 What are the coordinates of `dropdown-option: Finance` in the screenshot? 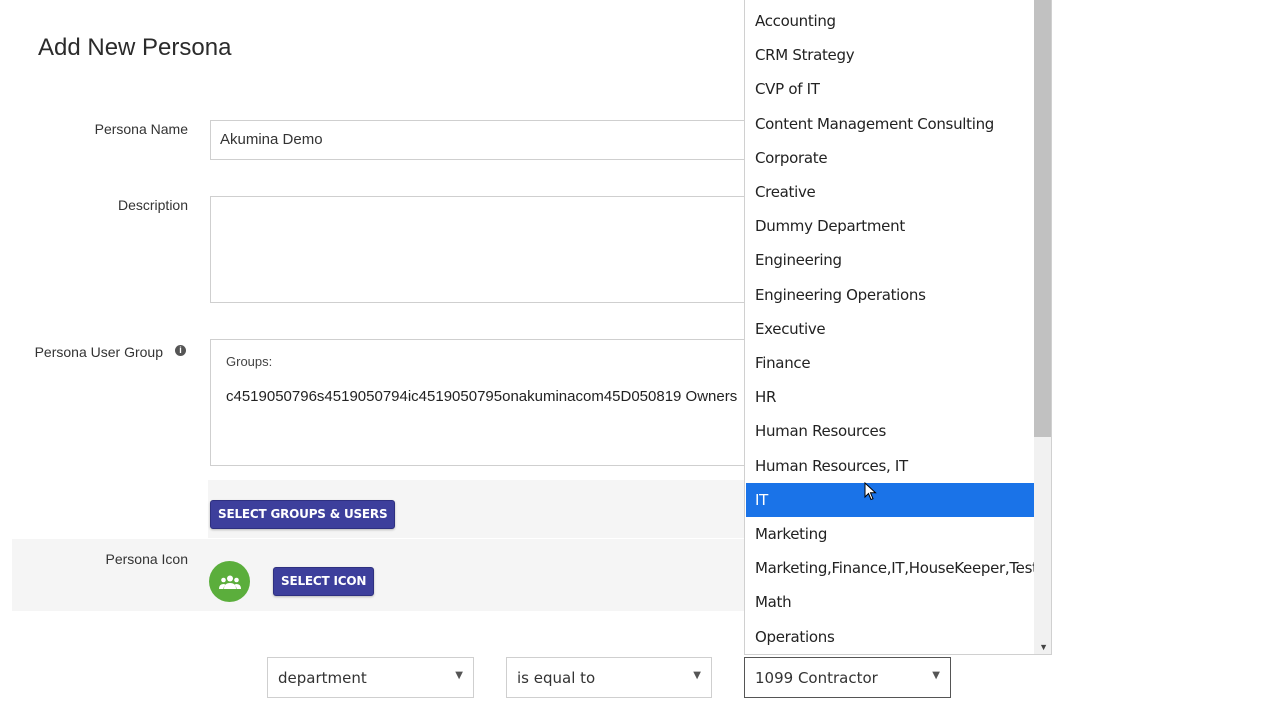 It's located at (890, 363).